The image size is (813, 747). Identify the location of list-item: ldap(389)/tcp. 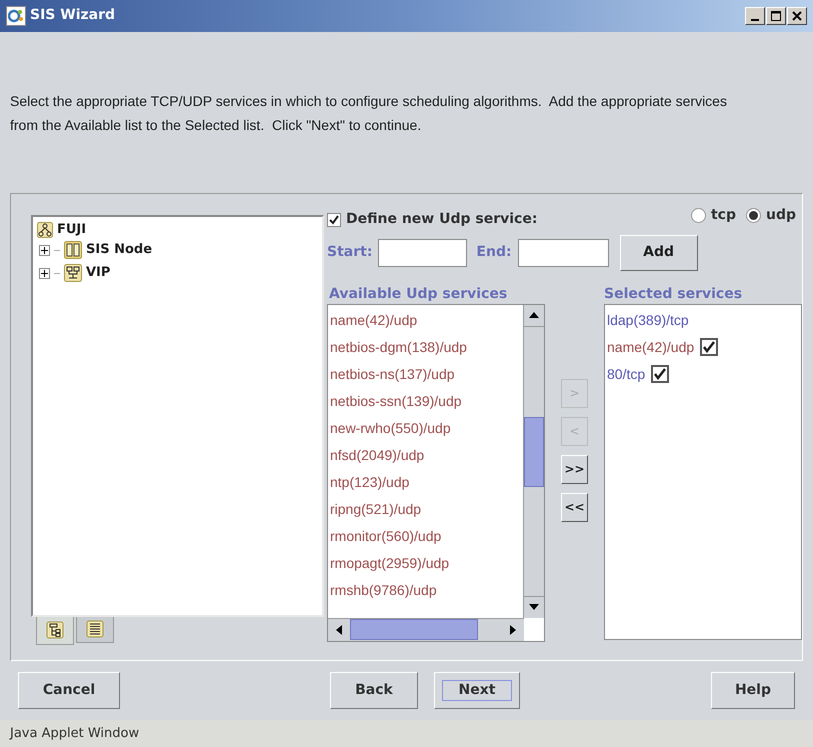
(648, 320).